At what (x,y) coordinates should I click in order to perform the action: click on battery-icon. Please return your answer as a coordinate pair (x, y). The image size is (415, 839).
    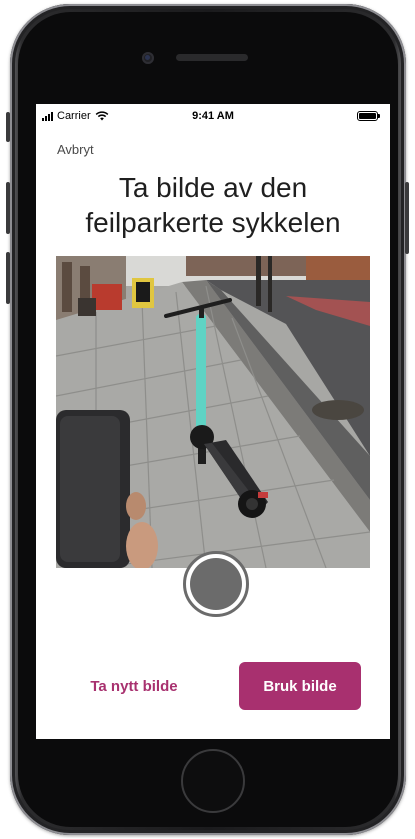
    Looking at the image, I should click on (368, 116).